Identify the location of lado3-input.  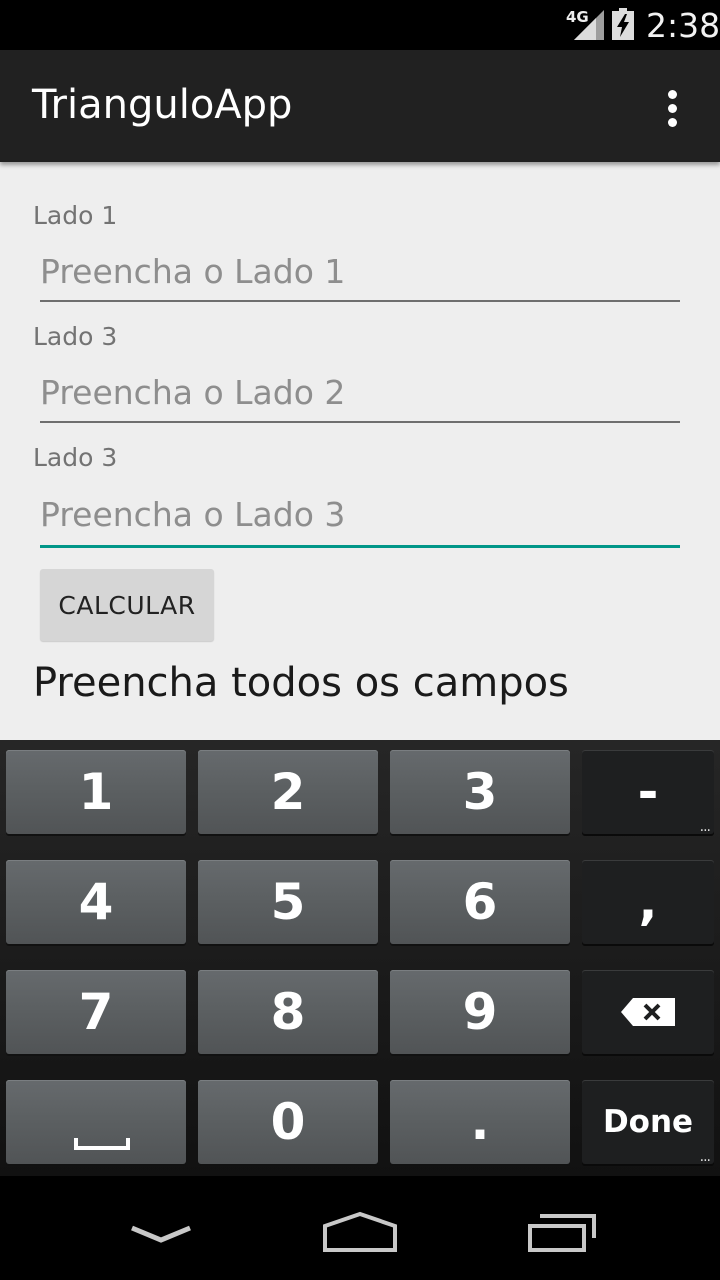
(360, 516).